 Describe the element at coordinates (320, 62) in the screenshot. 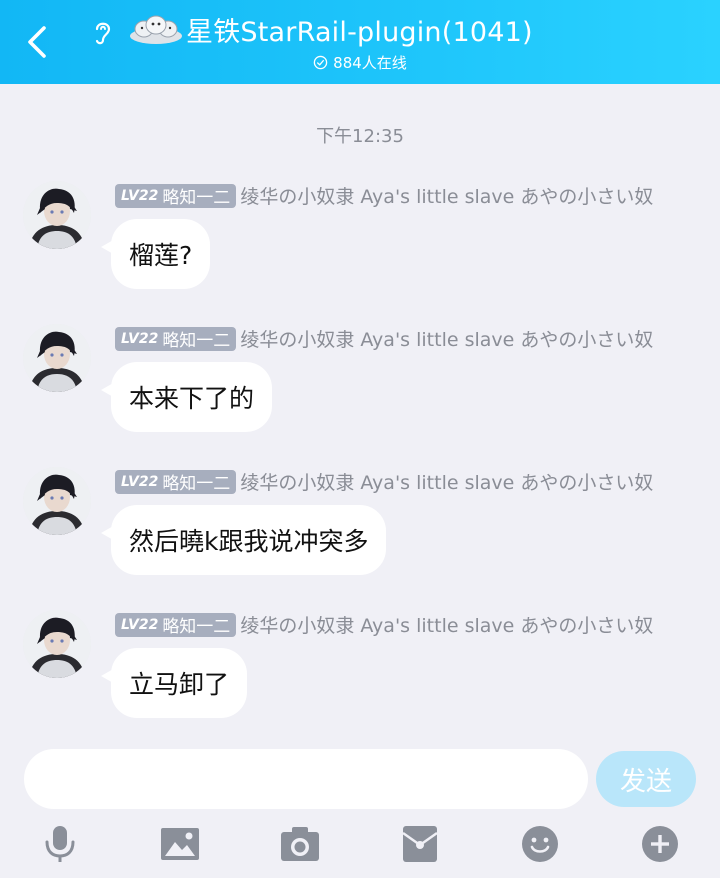

I see `online-check-icon` at that location.